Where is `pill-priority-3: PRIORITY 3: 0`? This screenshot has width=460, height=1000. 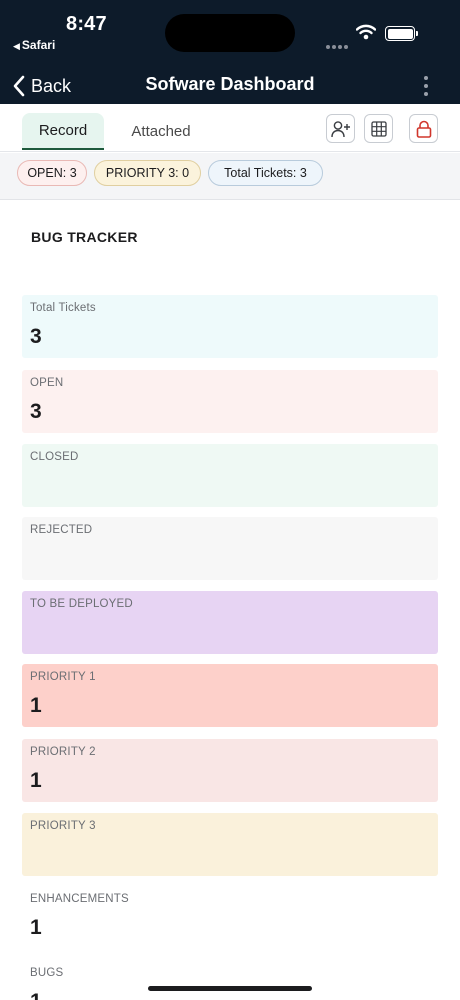
pill-priority-3: PRIORITY 3: 0 is located at coordinates (147, 173).